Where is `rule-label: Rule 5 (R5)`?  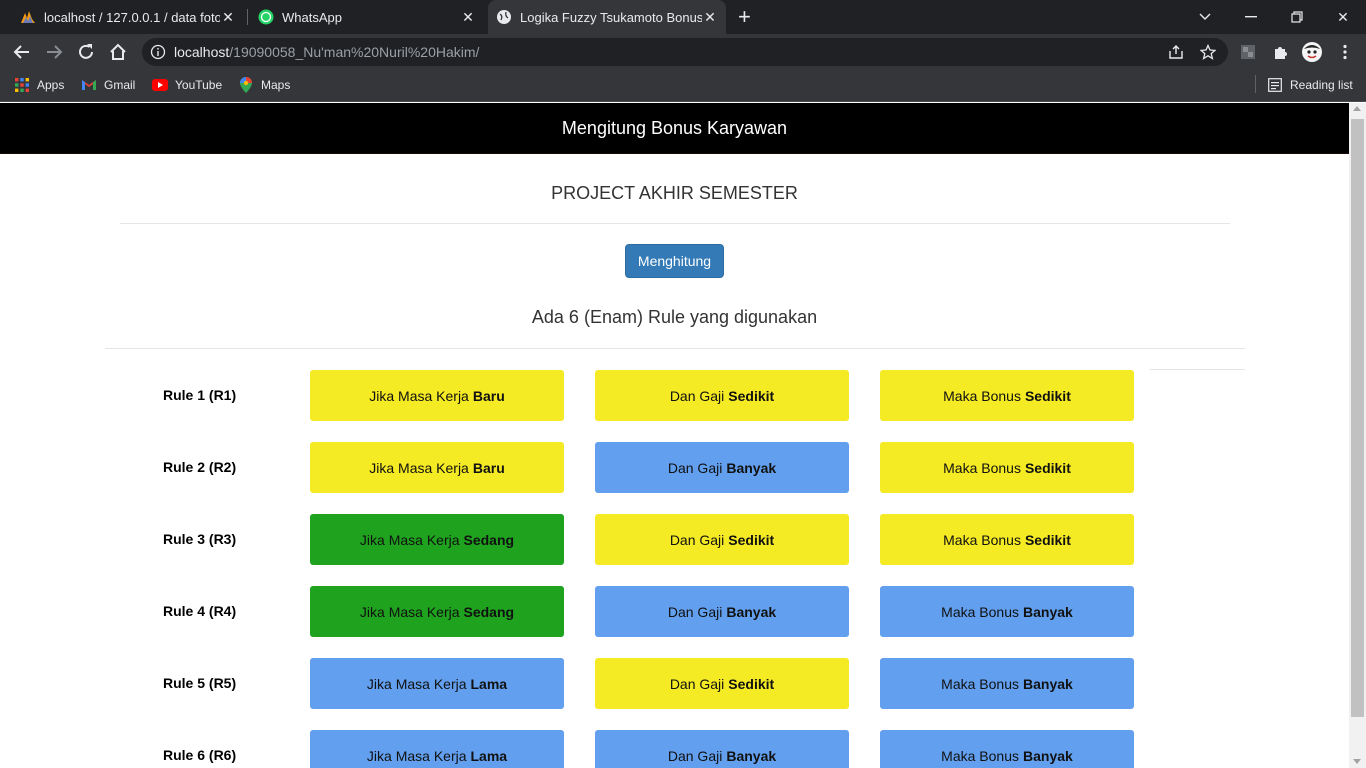 rule-label: Rule 5 (R5) is located at coordinates (200, 683).